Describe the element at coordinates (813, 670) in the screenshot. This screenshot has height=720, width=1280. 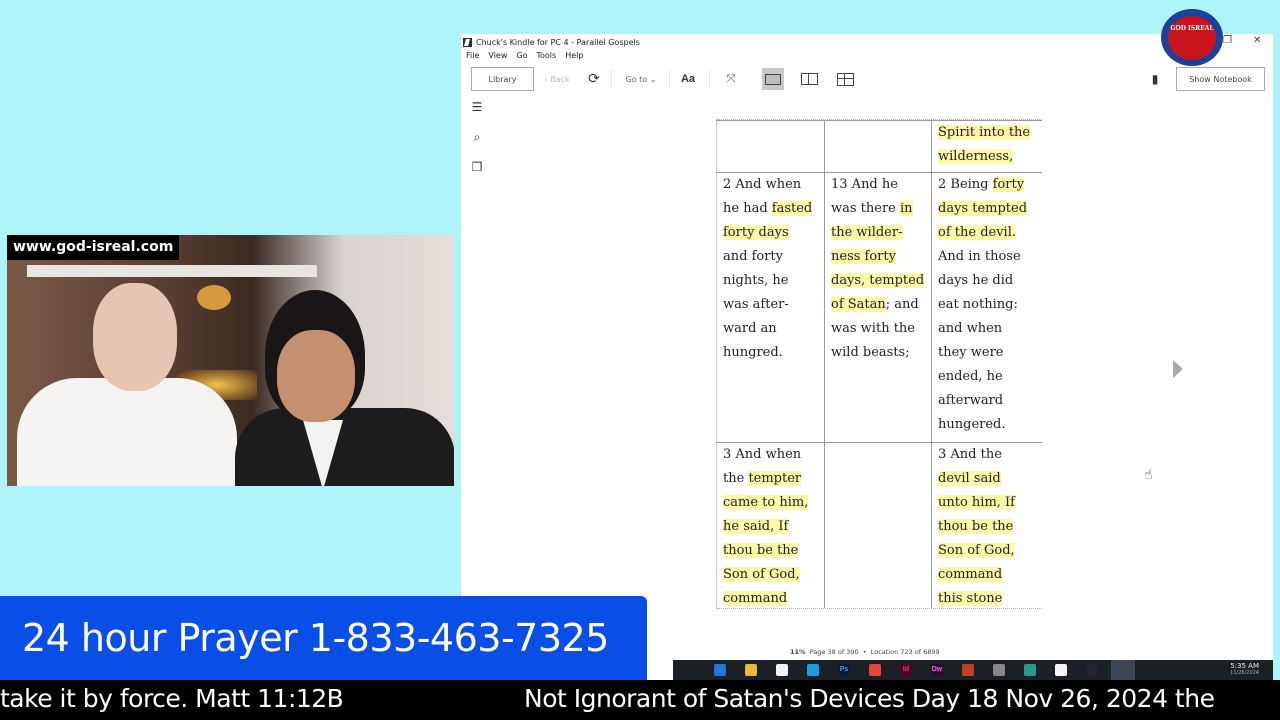
I see `taskbar-edge-icon` at that location.